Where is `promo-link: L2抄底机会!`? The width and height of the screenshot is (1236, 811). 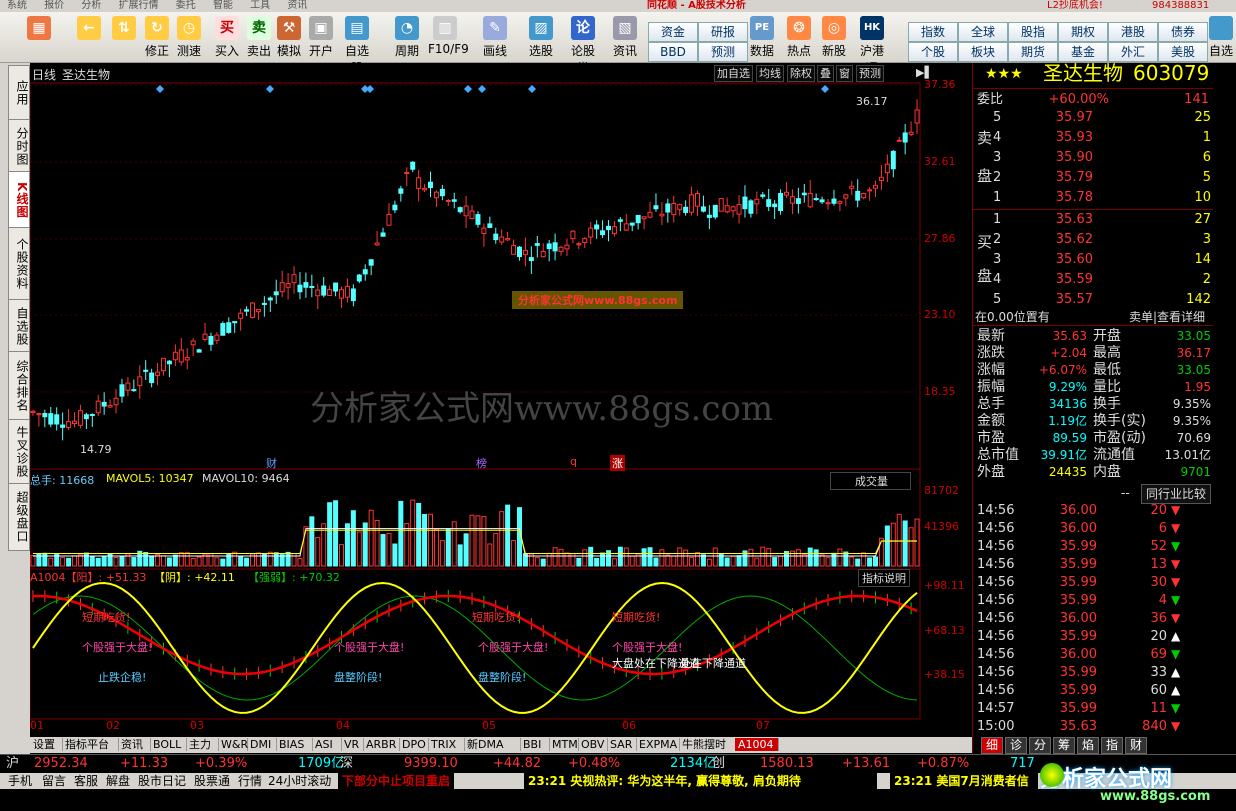
promo-link: L2抄底机会! is located at coordinates (1075, 5).